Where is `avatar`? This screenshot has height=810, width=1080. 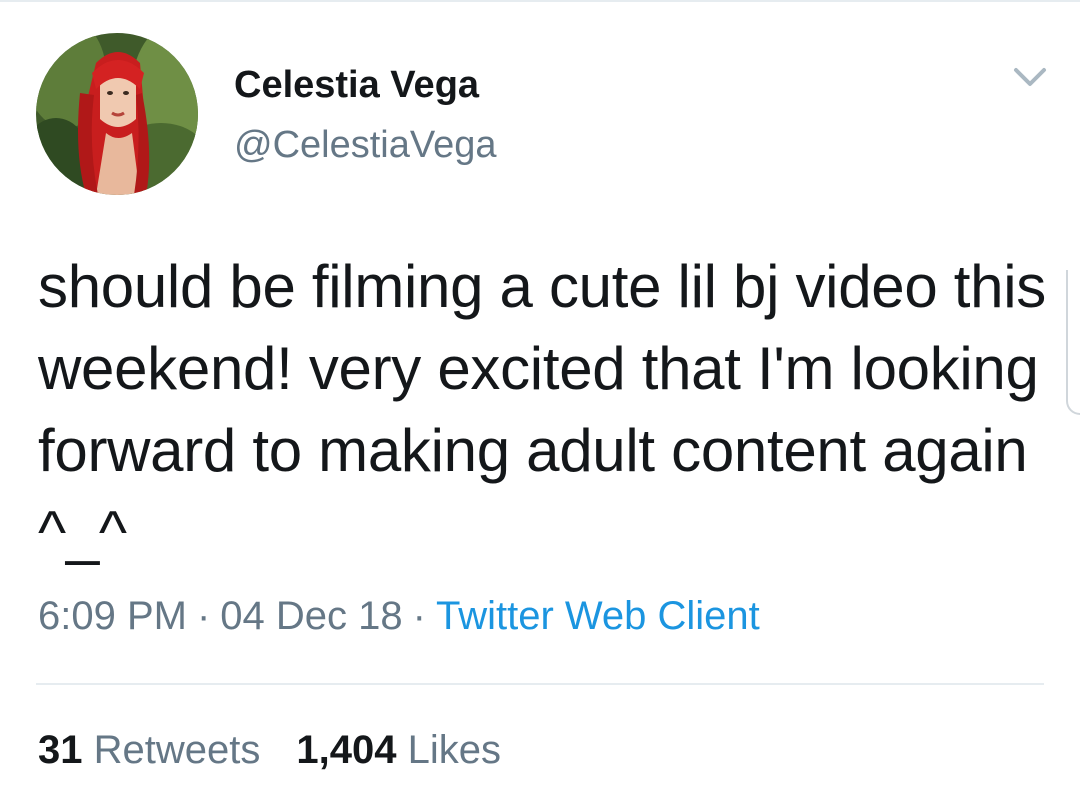
avatar is located at coordinates (117, 114).